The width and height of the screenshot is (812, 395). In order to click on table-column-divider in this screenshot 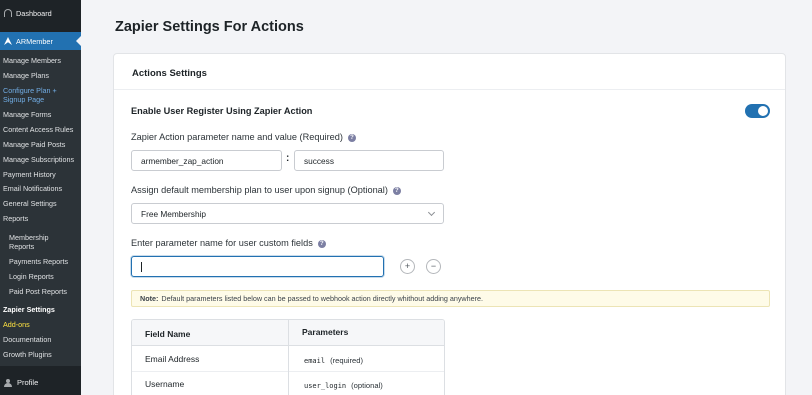, I will do `click(288, 357)`.